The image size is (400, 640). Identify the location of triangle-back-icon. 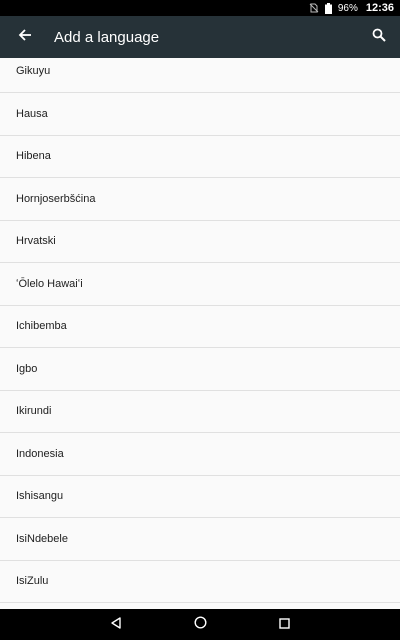
(116, 625).